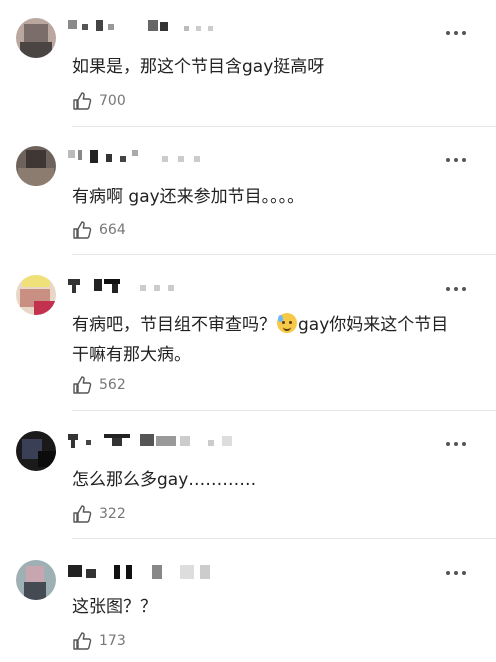  Describe the element at coordinates (267, 340) in the screenshot. I see `comment-text: 有病吧，节目组不审查吗？ gay你妈来这个节目干嘛有那大病。` at that location.